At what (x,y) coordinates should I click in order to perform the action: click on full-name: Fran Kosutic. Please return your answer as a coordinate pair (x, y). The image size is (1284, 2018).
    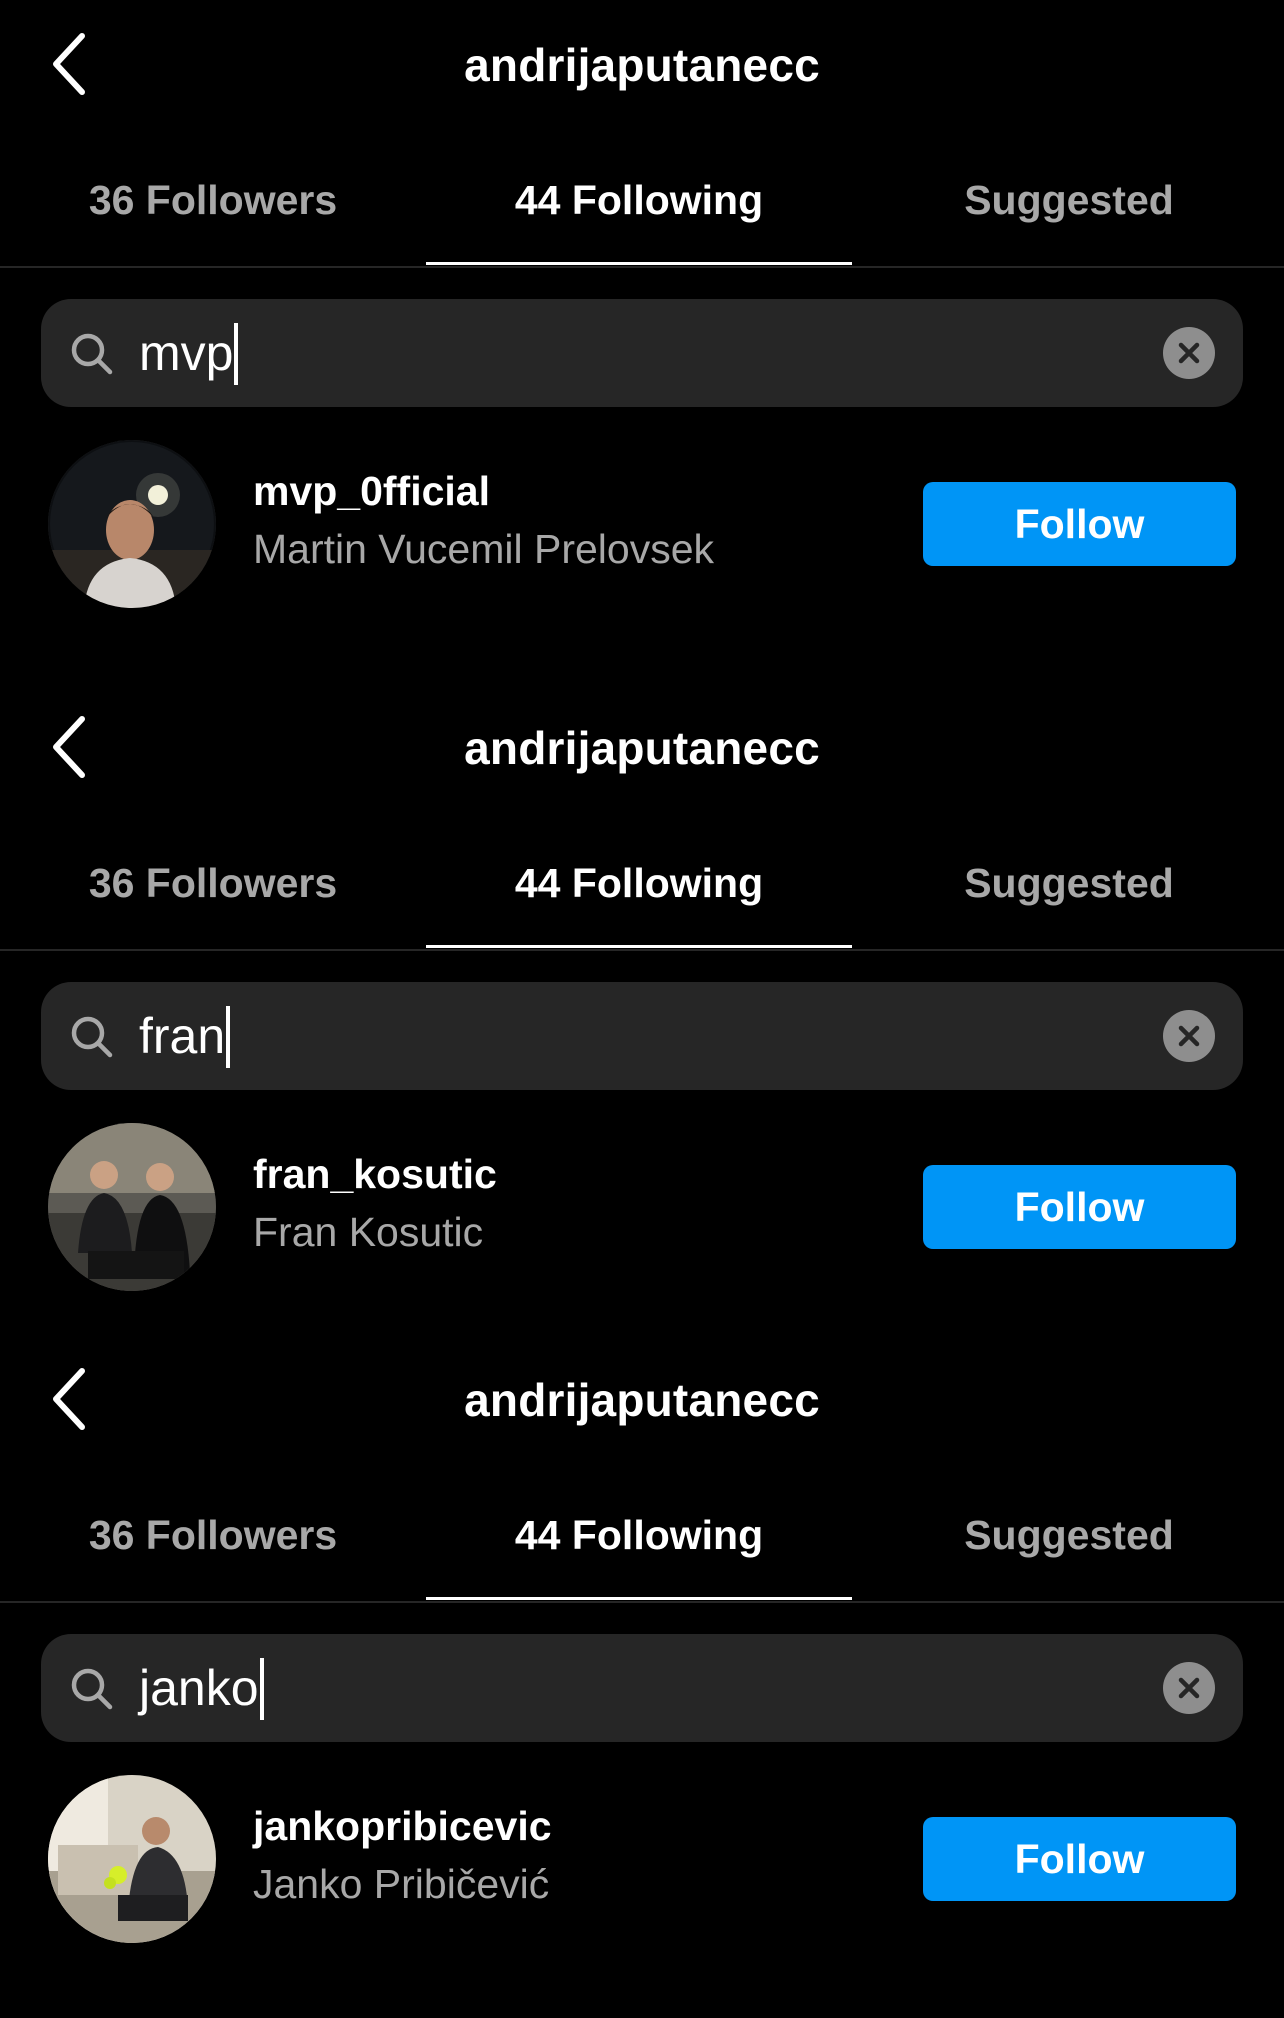
    Looking at the image, I should click on (368, 1232).